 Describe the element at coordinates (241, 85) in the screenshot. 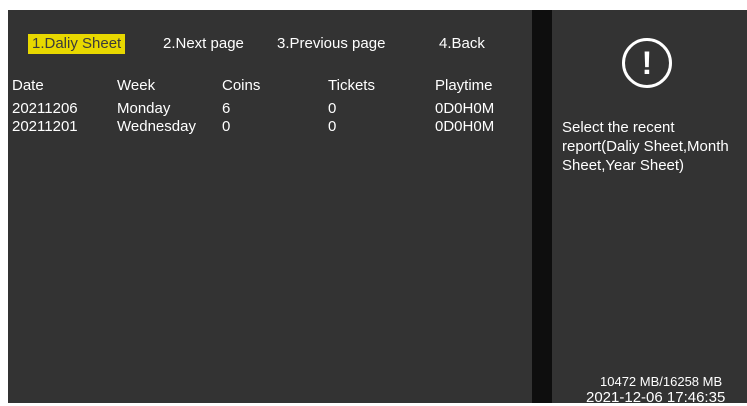

I see `column-header-coins: Coins` at that location.